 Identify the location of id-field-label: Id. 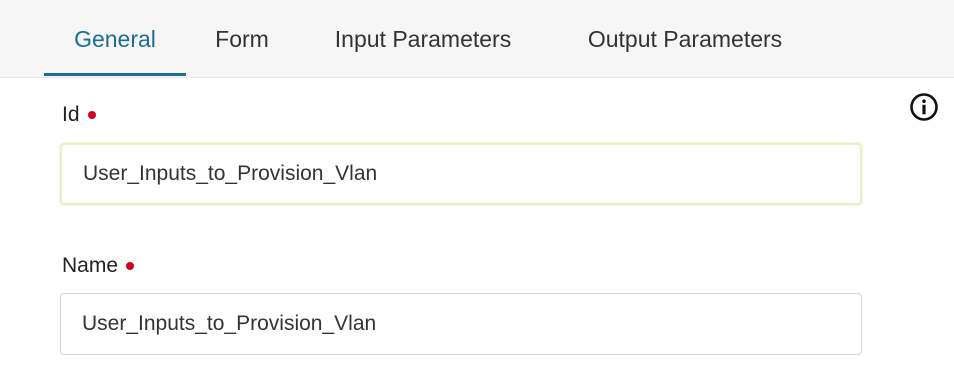
(79, 115).